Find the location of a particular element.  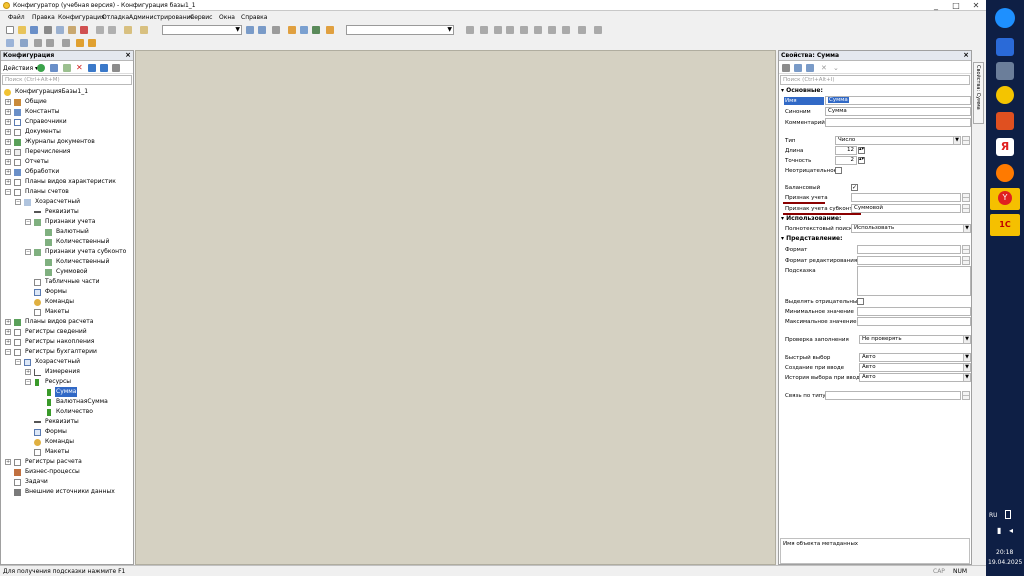

new-icon is located at coordinates (10, 30).